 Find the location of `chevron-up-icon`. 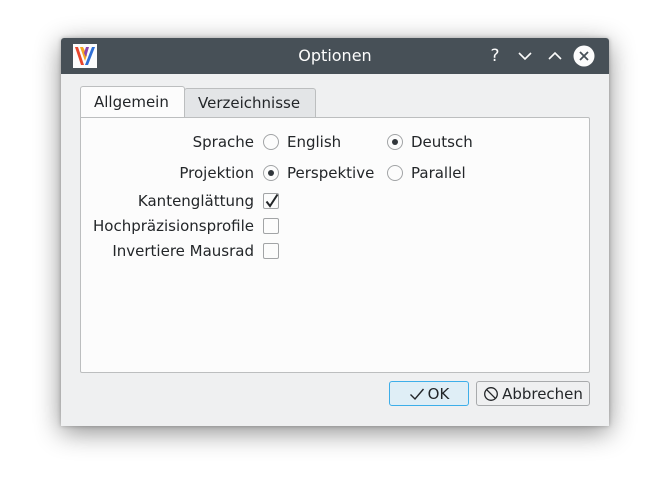

chevron-up-icon is located at coordinates (555, 55).